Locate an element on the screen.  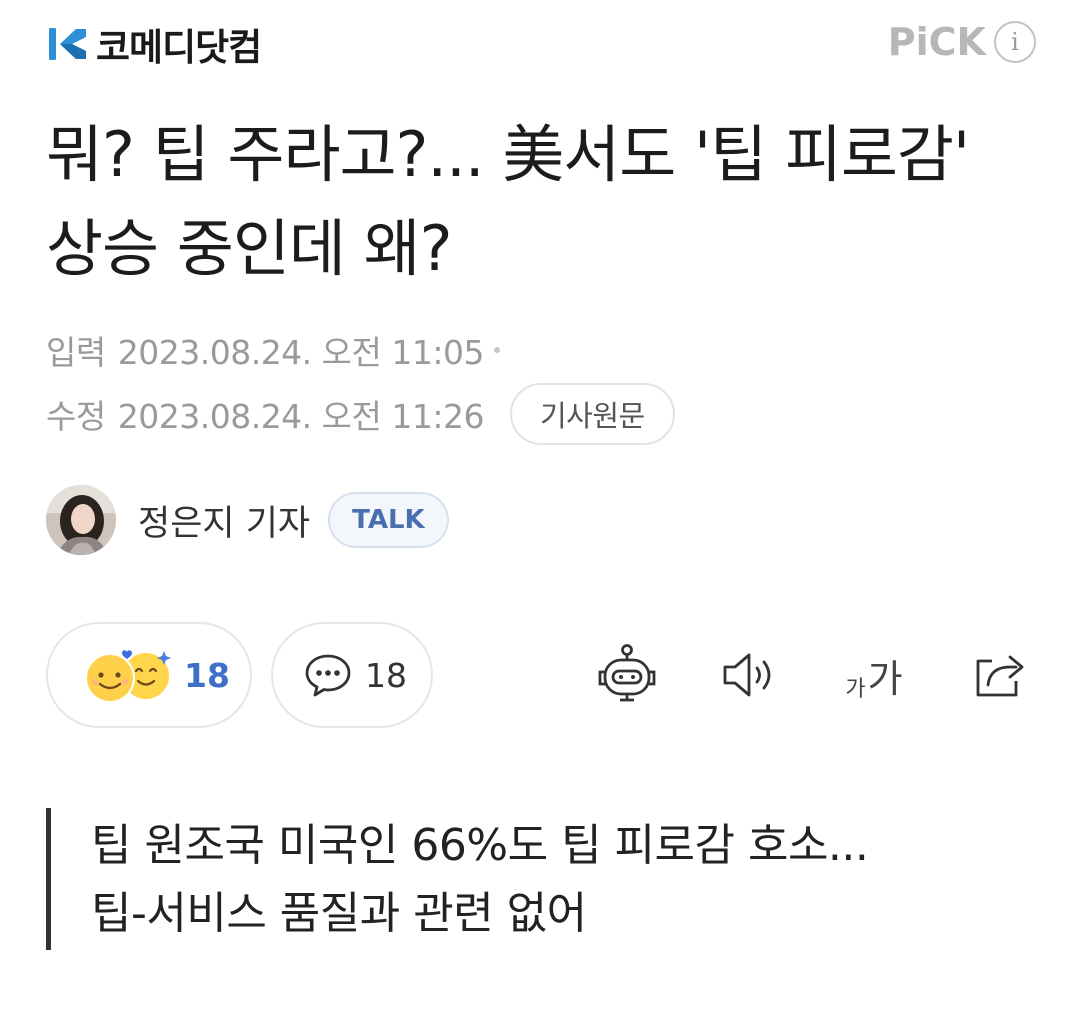
input-date-line: 입력 2023.08.24. 오전 11:05 is located at coordinates (273, 350).